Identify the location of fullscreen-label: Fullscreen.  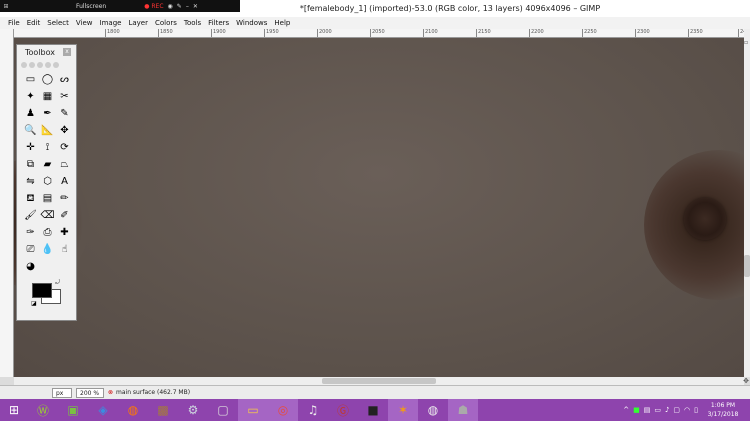
(91, 6).